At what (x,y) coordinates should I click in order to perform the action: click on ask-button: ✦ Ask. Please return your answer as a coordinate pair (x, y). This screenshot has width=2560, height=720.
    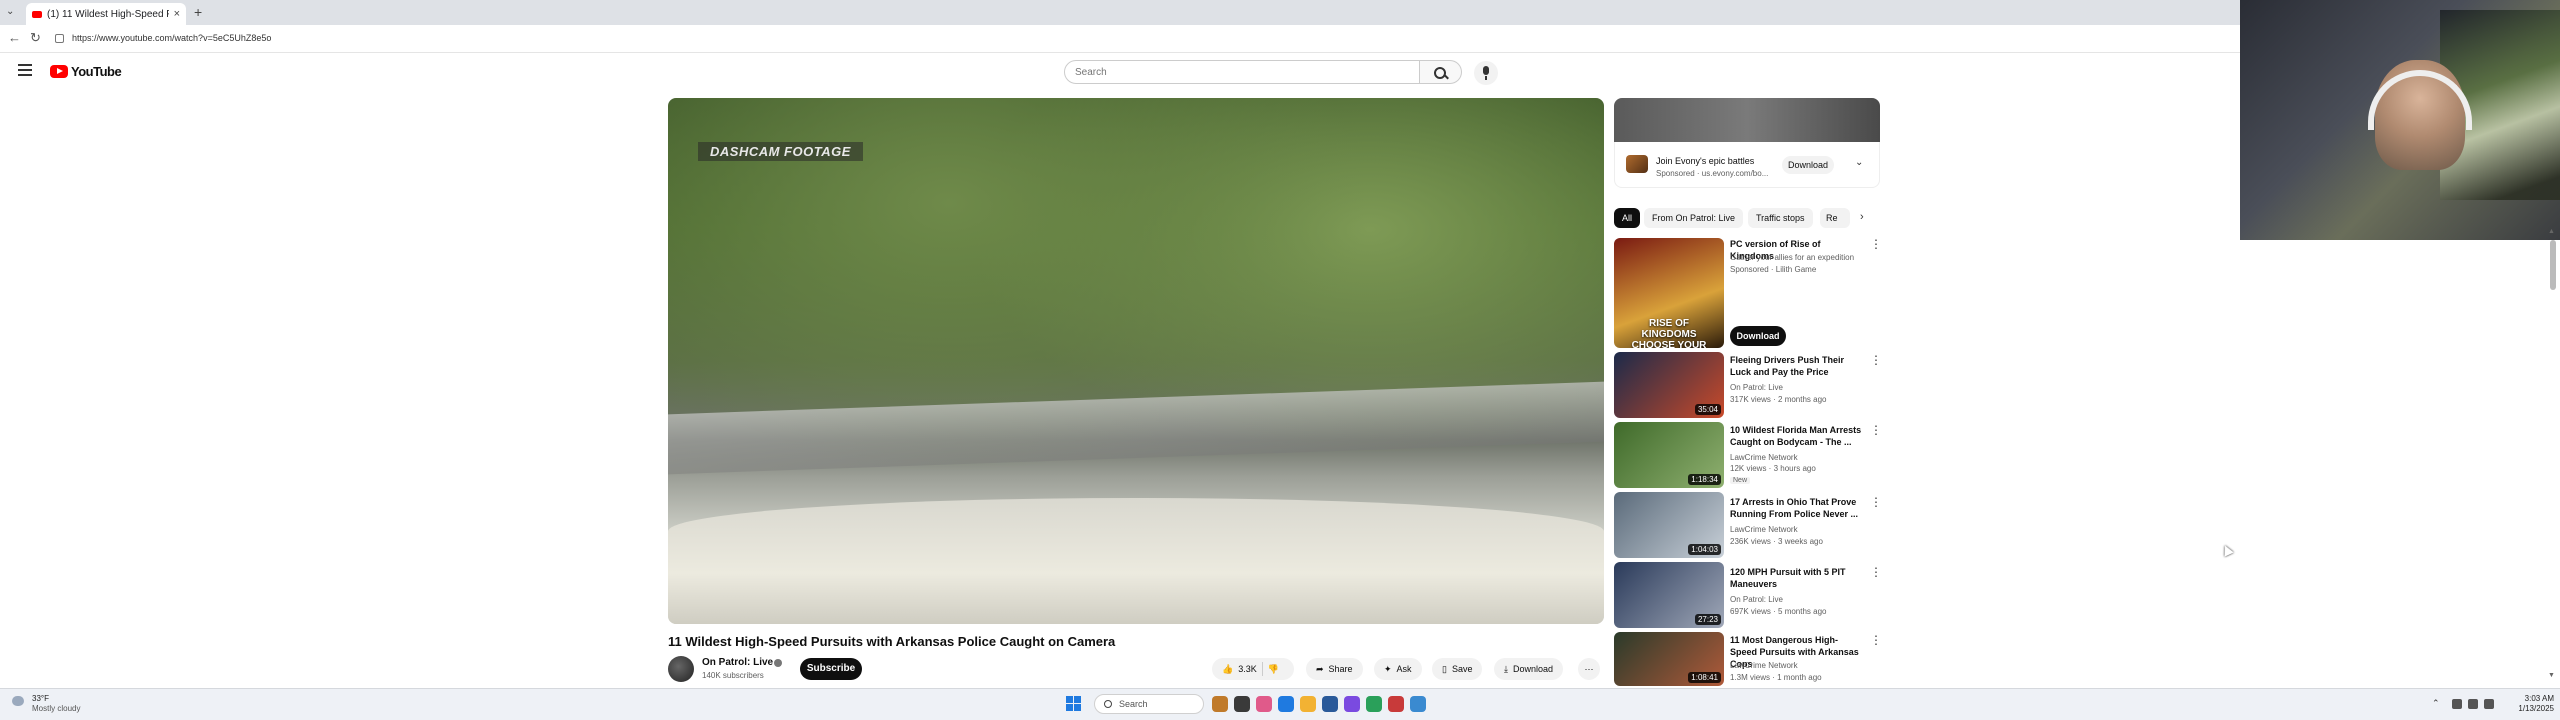
    Looking at the image, I should click on (1398, 669).